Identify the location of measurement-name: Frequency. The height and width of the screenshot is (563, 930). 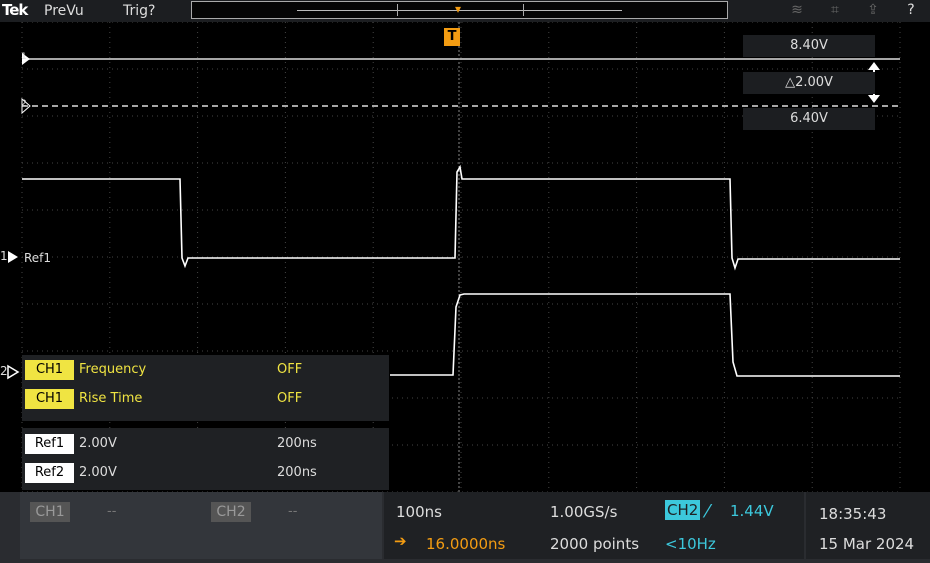
(113, 369).